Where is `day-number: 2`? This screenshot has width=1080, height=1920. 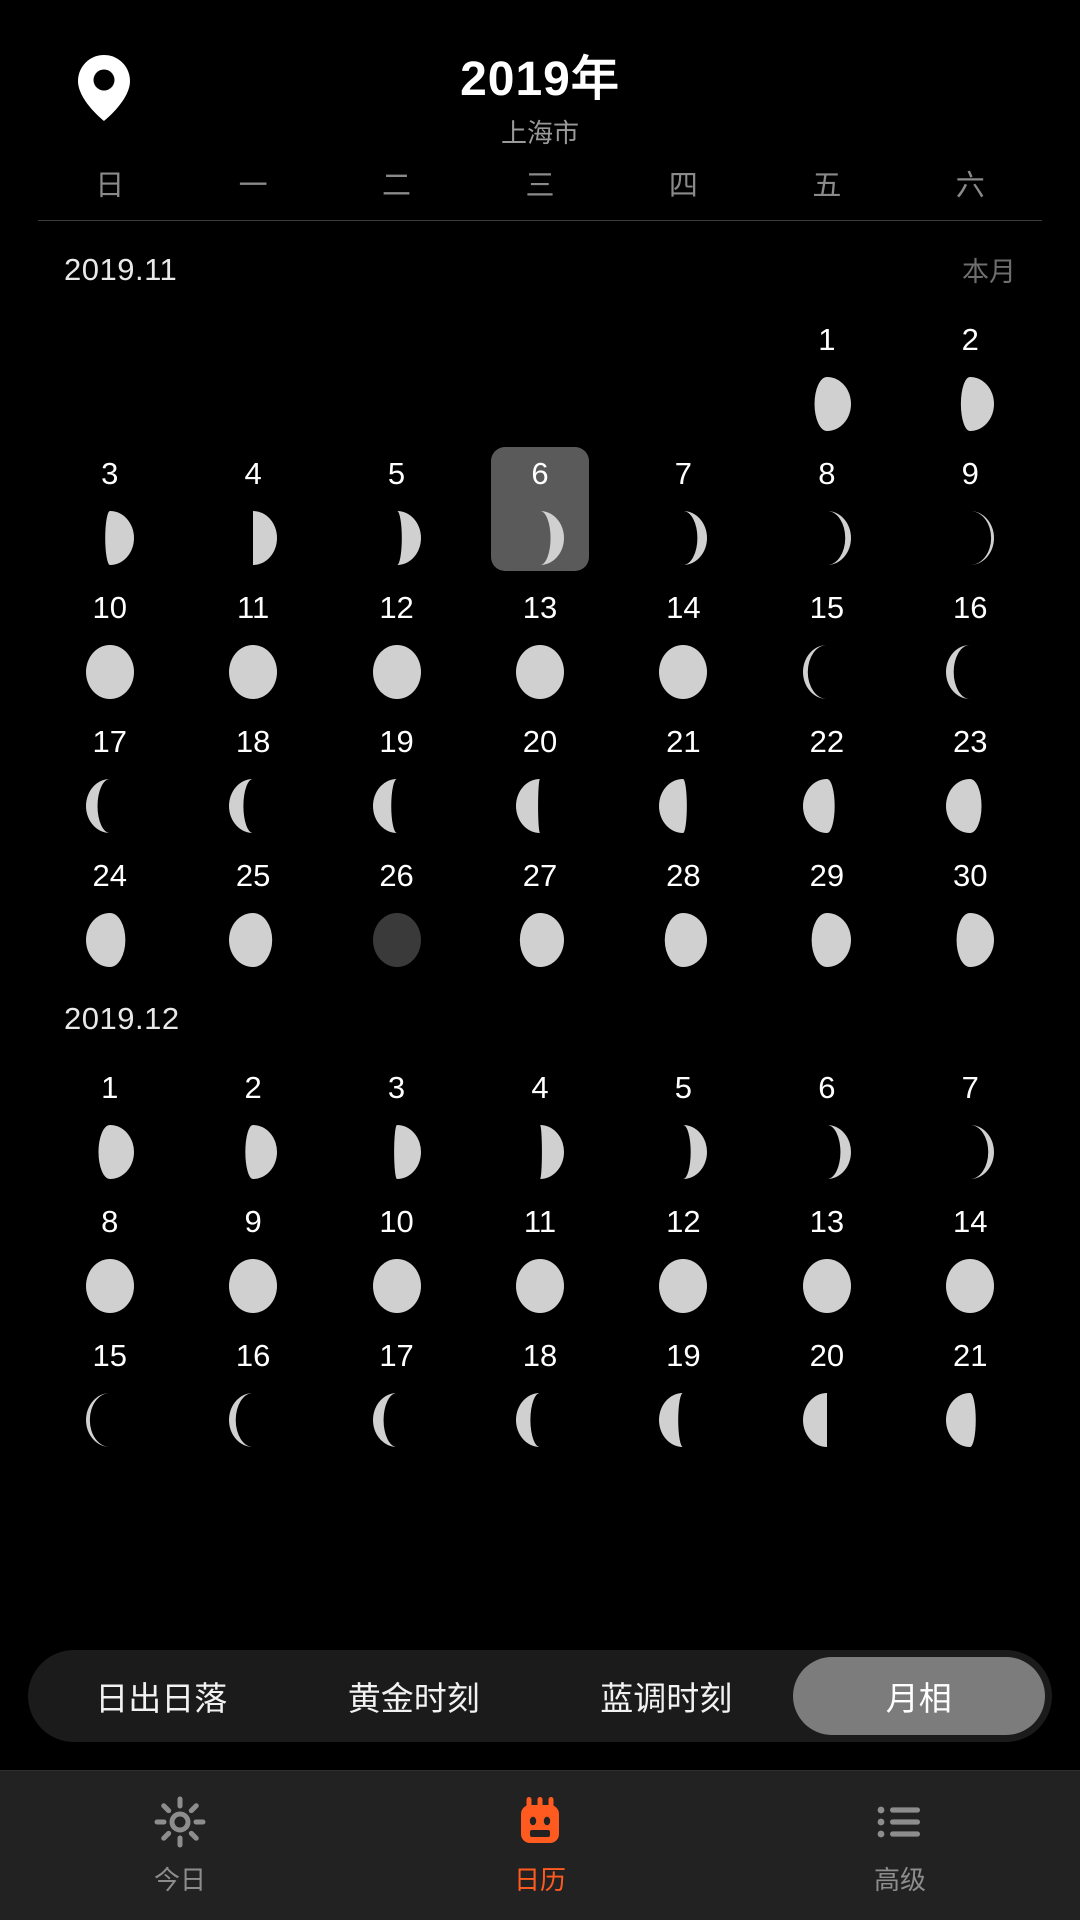 day-number: 2 is located at coordinates (253, 1087).